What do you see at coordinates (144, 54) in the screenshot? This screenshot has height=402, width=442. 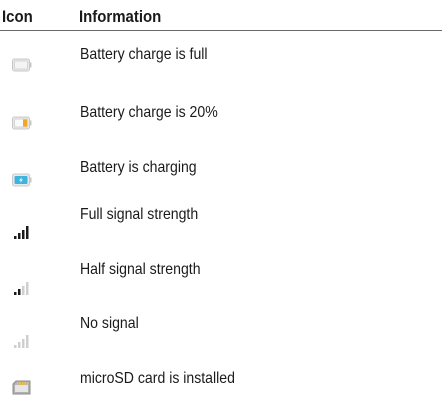 I see `row-information: Battery charge is full` at bounding box center [144, 54].